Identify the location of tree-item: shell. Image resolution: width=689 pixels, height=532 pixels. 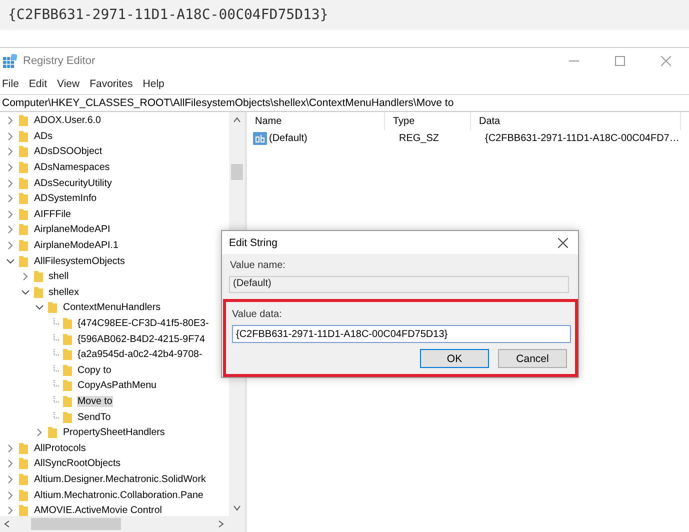
(59, 276).